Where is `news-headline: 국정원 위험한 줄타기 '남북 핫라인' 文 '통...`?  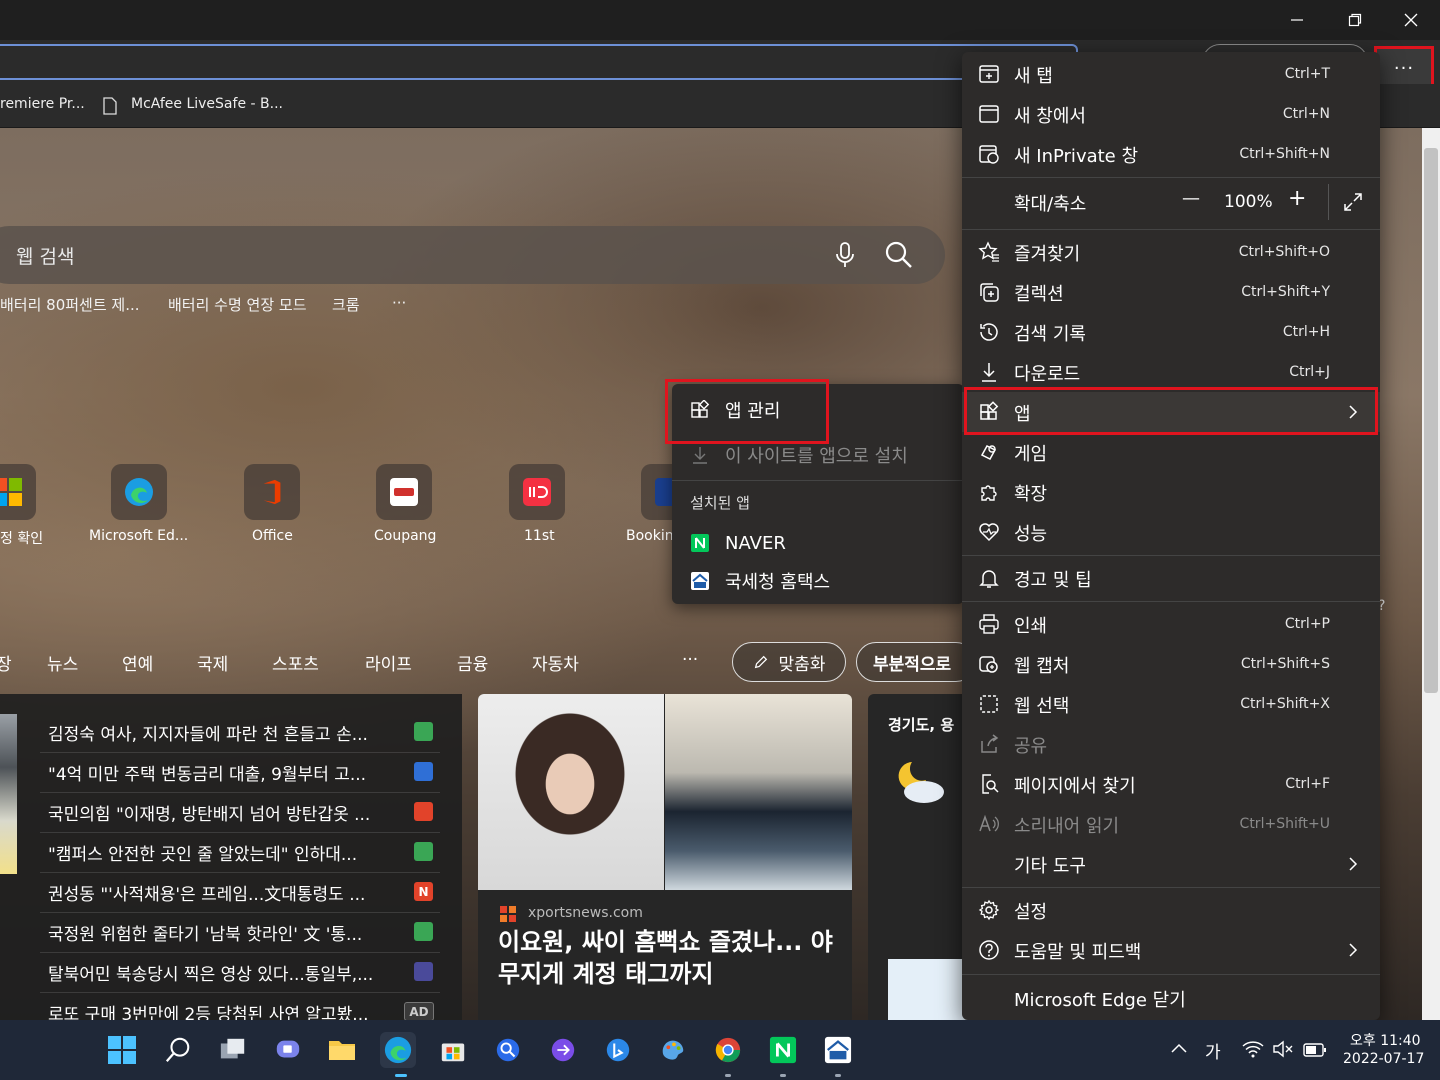 news-headline: 국정원 위험한 줄타기 '남북 핫라인' 文 '통... is located at coordinates (220, 932).